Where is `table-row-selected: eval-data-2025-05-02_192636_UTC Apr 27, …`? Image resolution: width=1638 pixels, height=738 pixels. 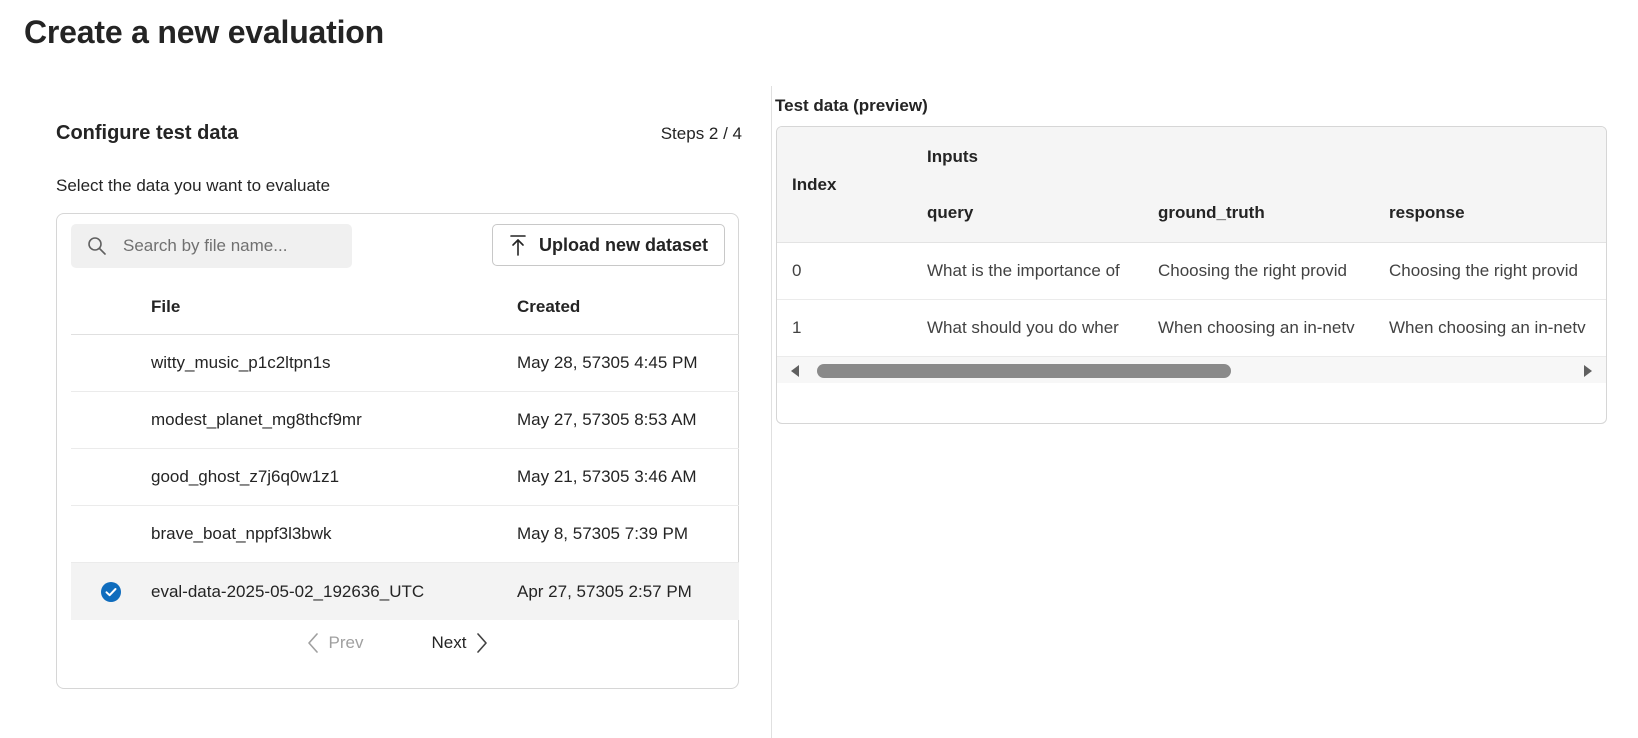 table-row-selected: eval-data-2025-05-02_192636_UTC Apr 27, … is located at coordinates (405, 591).